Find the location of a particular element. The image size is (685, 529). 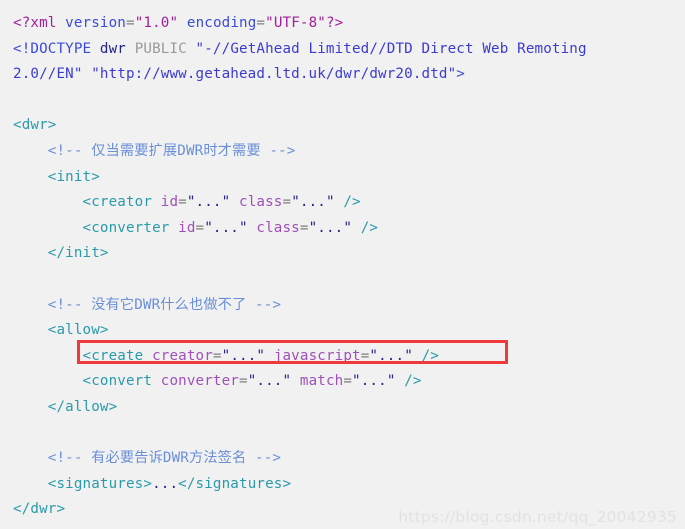

code-token: encoding is located at coordinates (221, 23).